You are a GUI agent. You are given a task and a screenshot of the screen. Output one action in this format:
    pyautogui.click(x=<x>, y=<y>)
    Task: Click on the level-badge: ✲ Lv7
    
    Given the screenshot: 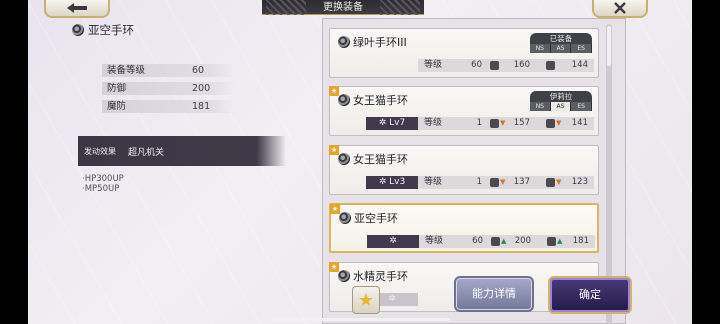 What is the action you would take?
    pyautogui.click(x=392, y=123)
    